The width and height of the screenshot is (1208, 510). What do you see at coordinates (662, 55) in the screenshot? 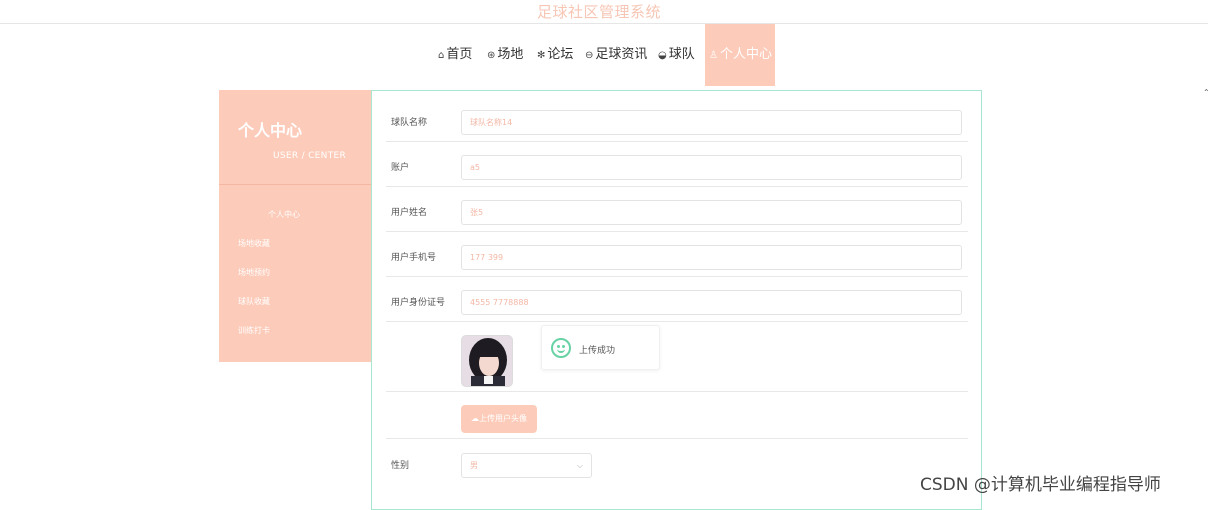
I see `team-icon: ◒` at bounding box center [662, 55].